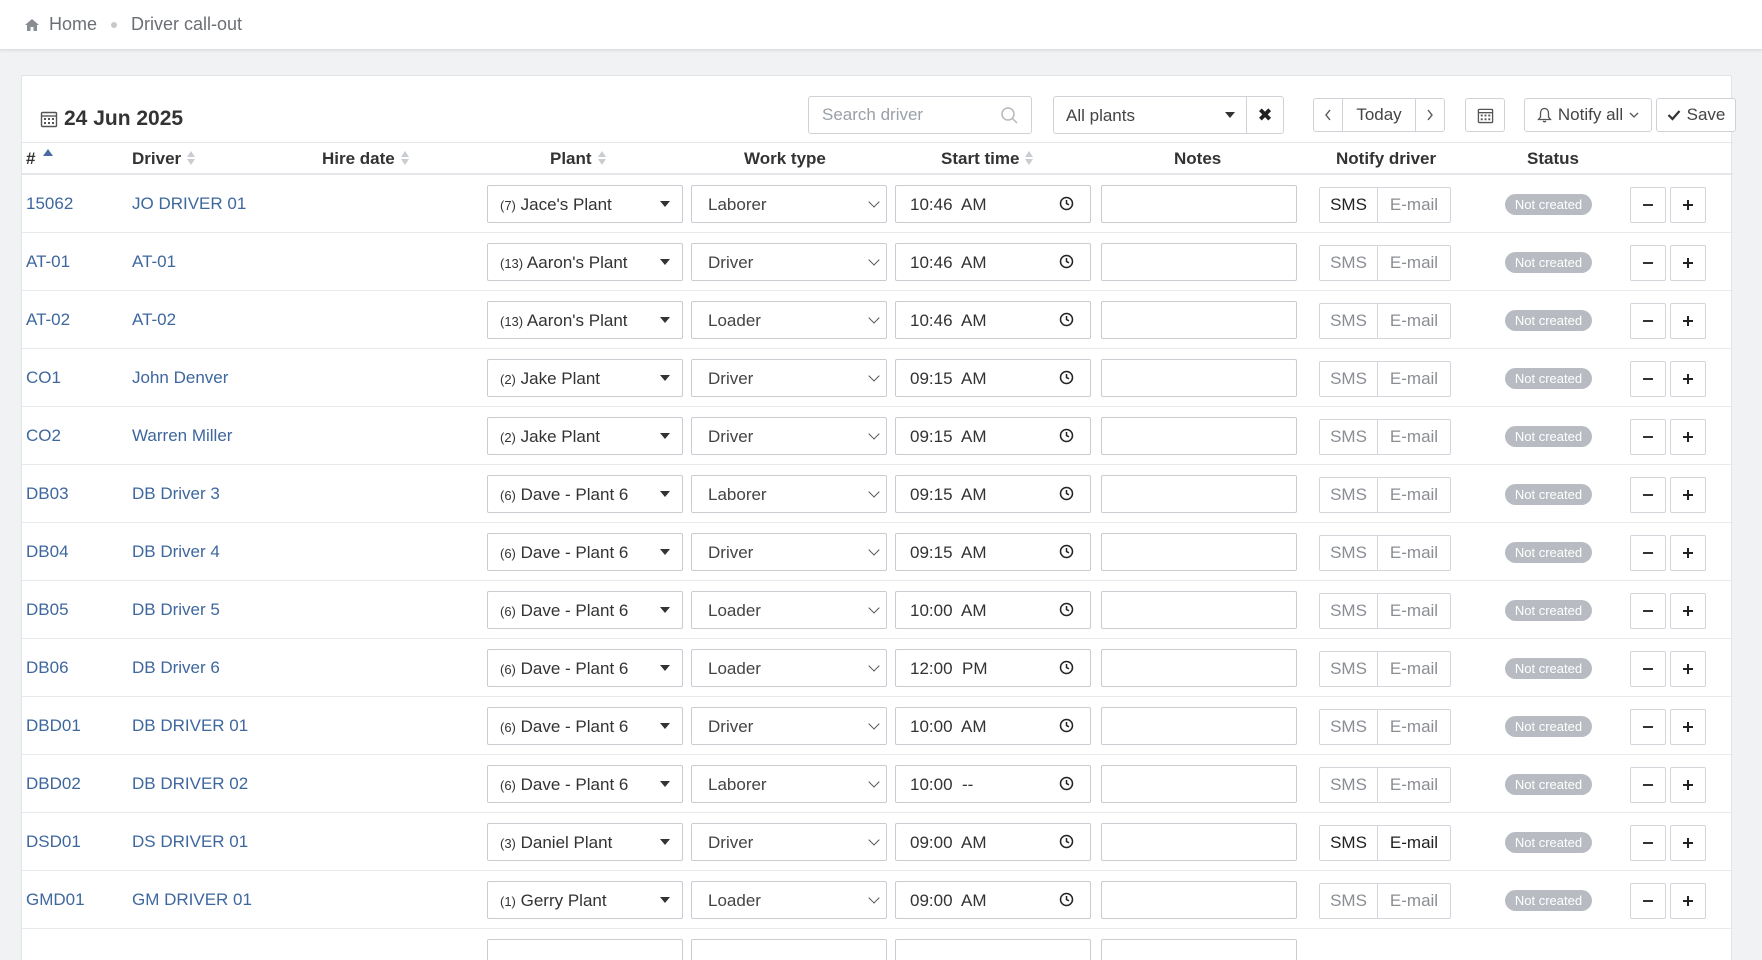 This screenshot has width=1762, height=960. What do you see at coordinates (164, 158) in the screenshot?
I see `column-header-driver: Driver` at bounding box center [164, 158].